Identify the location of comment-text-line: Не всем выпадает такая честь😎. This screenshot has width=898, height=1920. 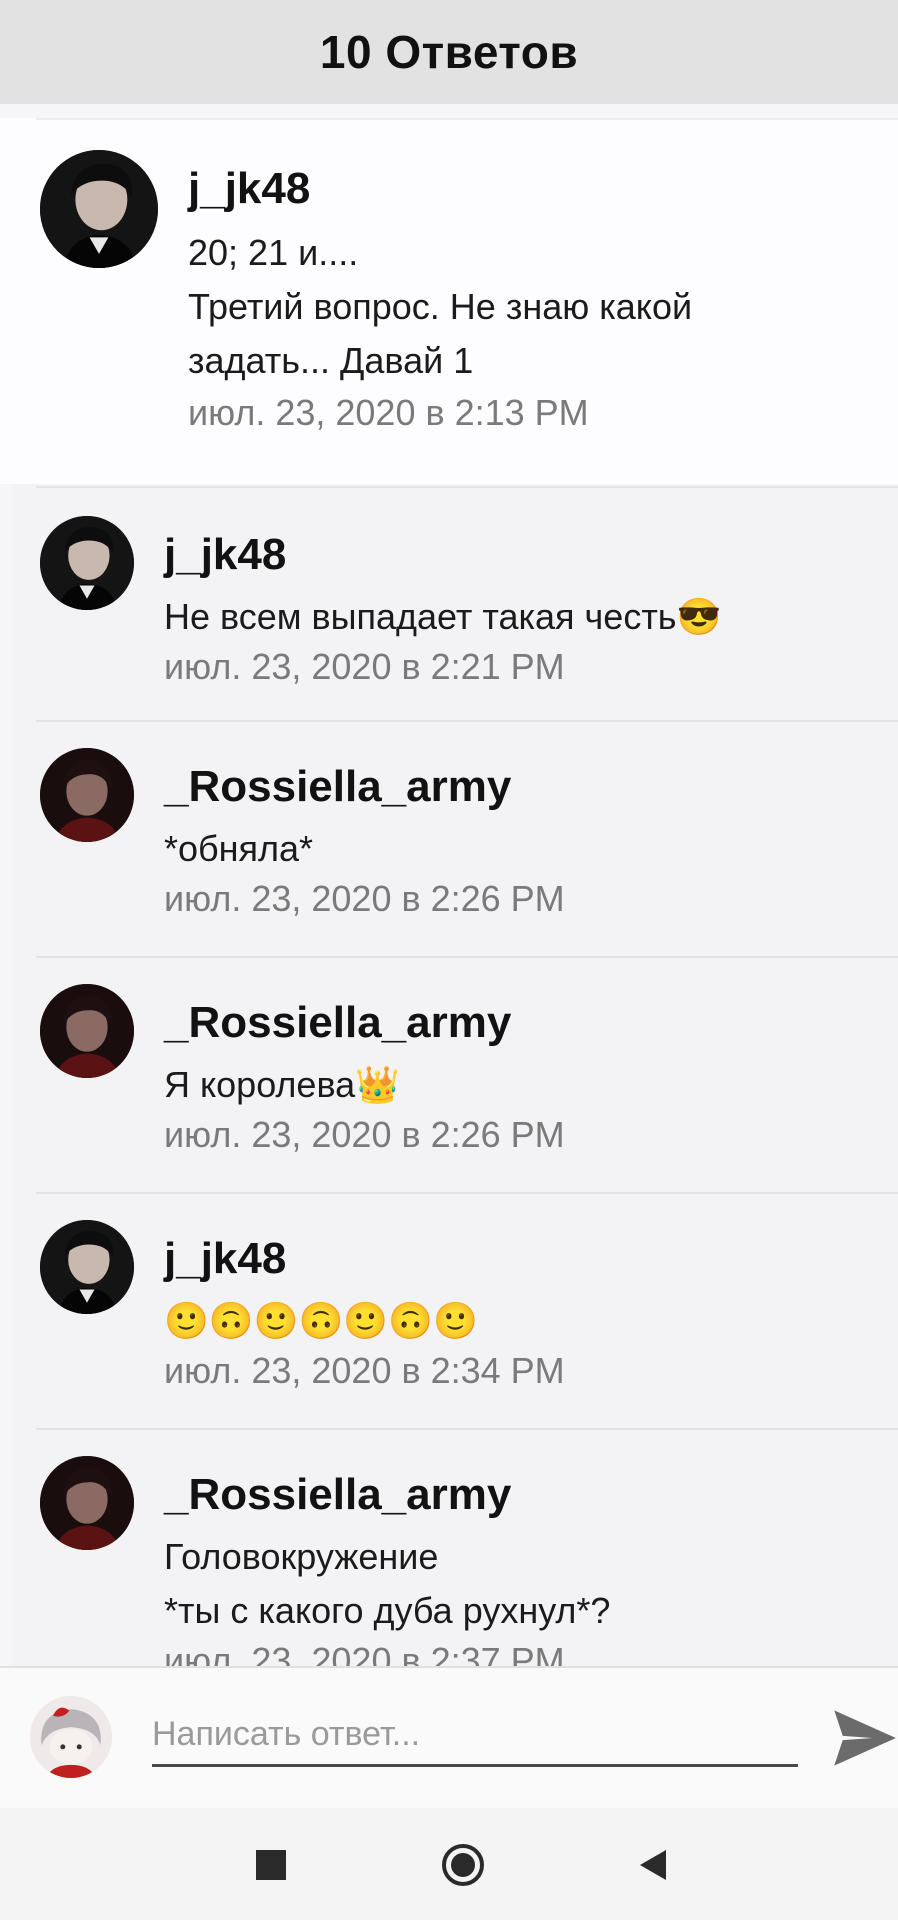
(443, 616).